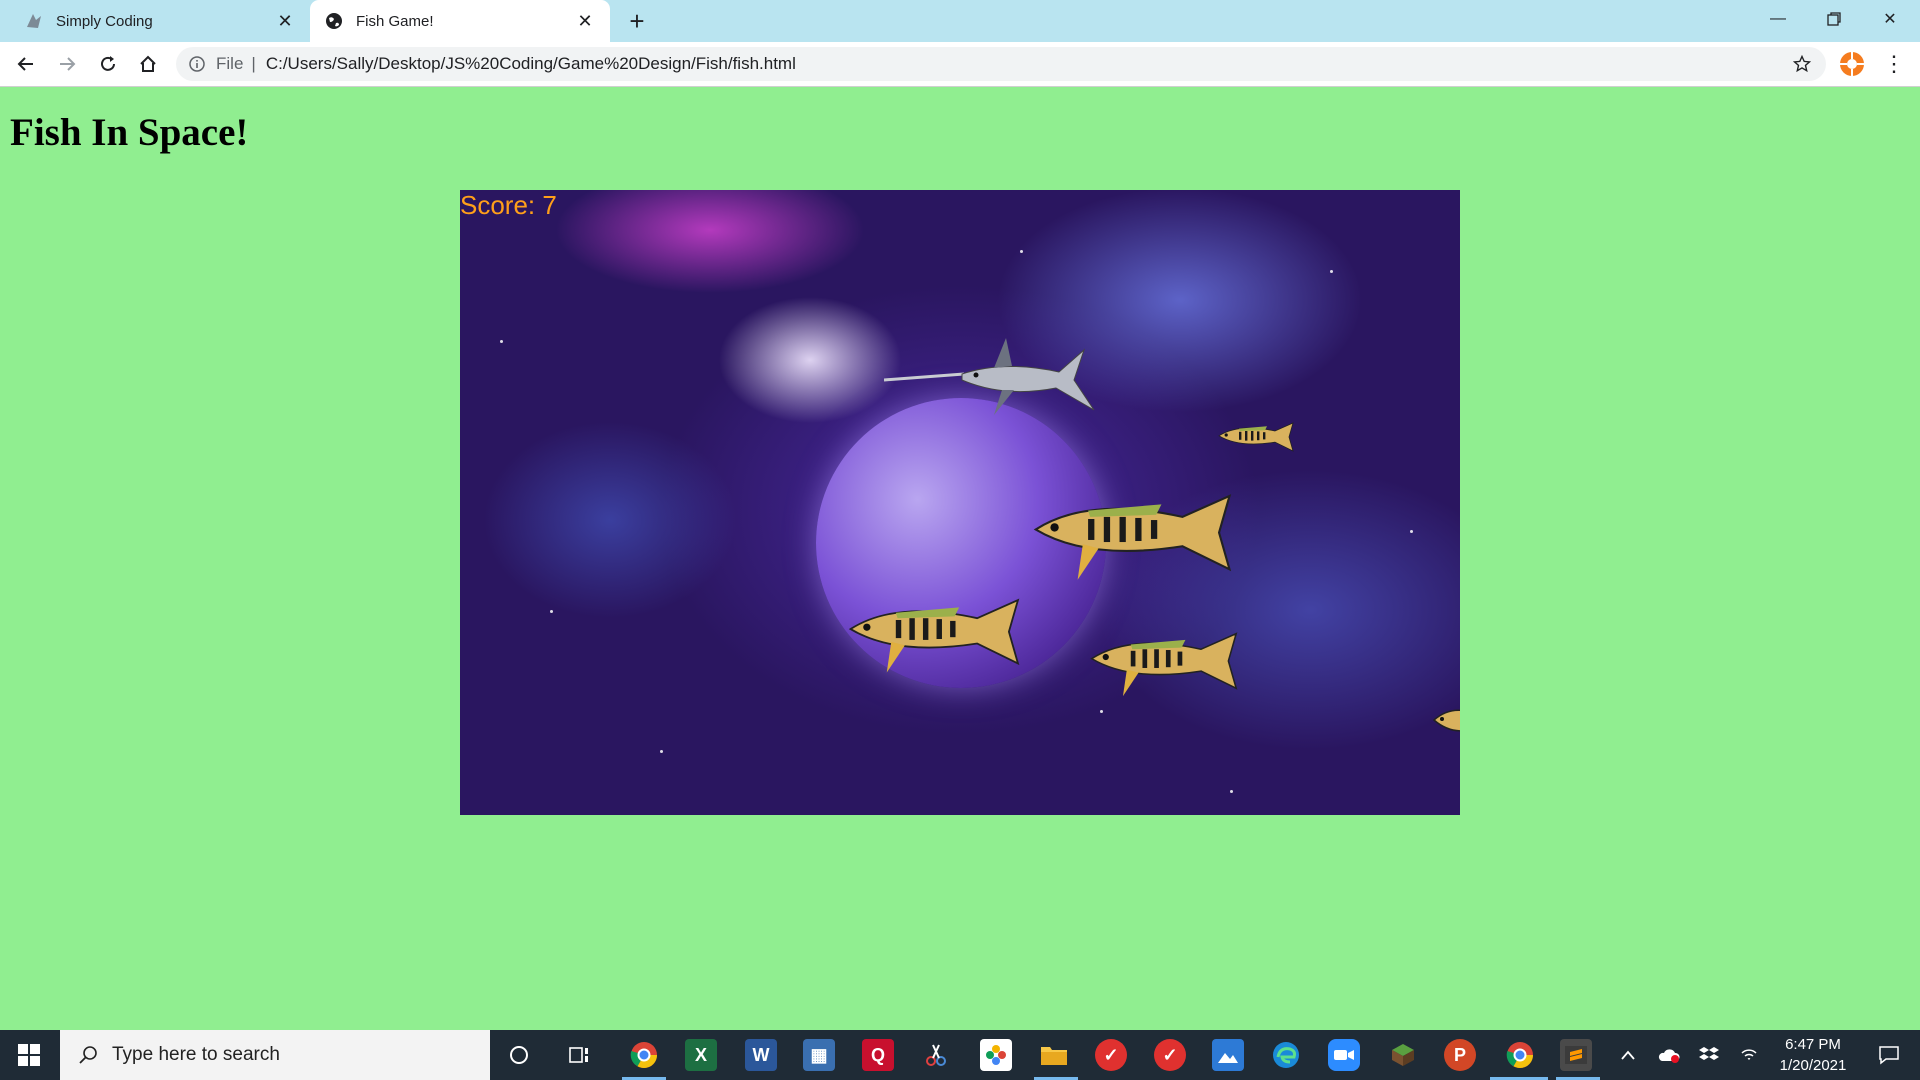 This screenshot has width=1920, height=1080. I want to click on windows-start-icon, so click(29, 1055).